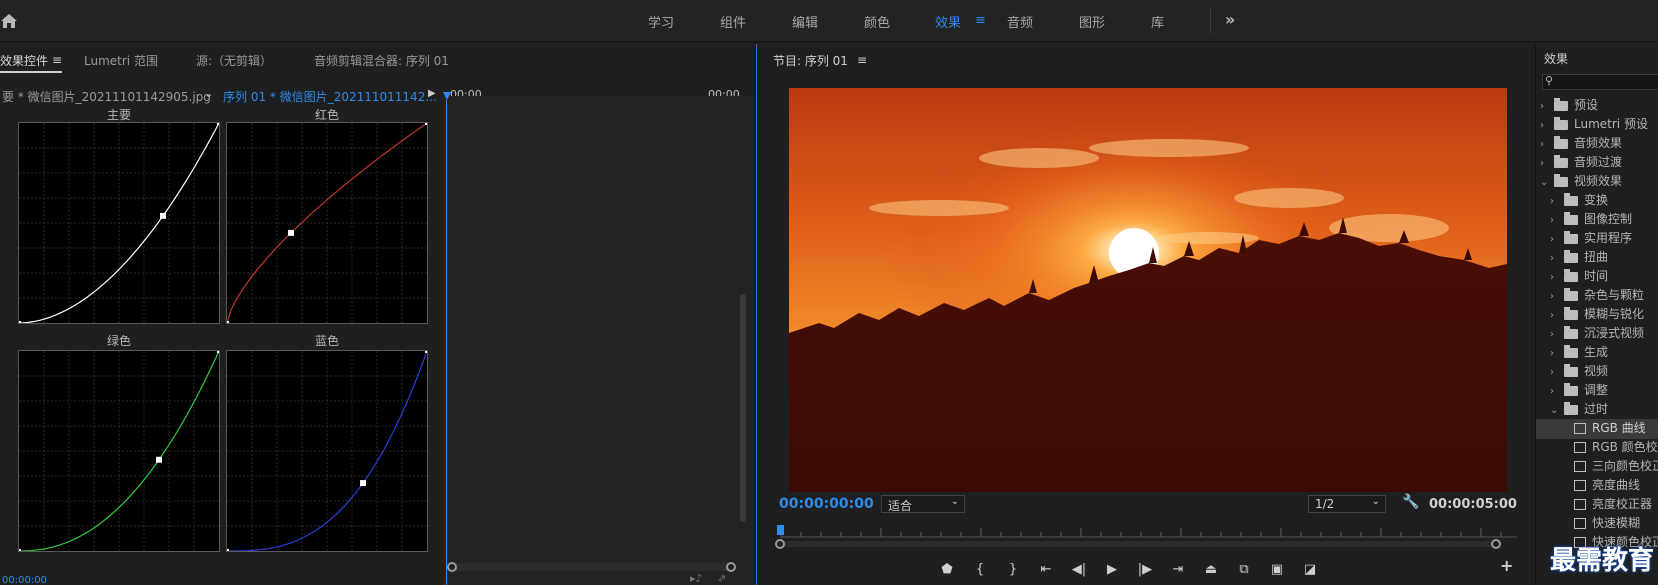 This screenshot has width=1658, height=585. Describe the element at coordinates (1597, 353) in the screenshot. I see `effects-tree-item: › 生成` at that location.